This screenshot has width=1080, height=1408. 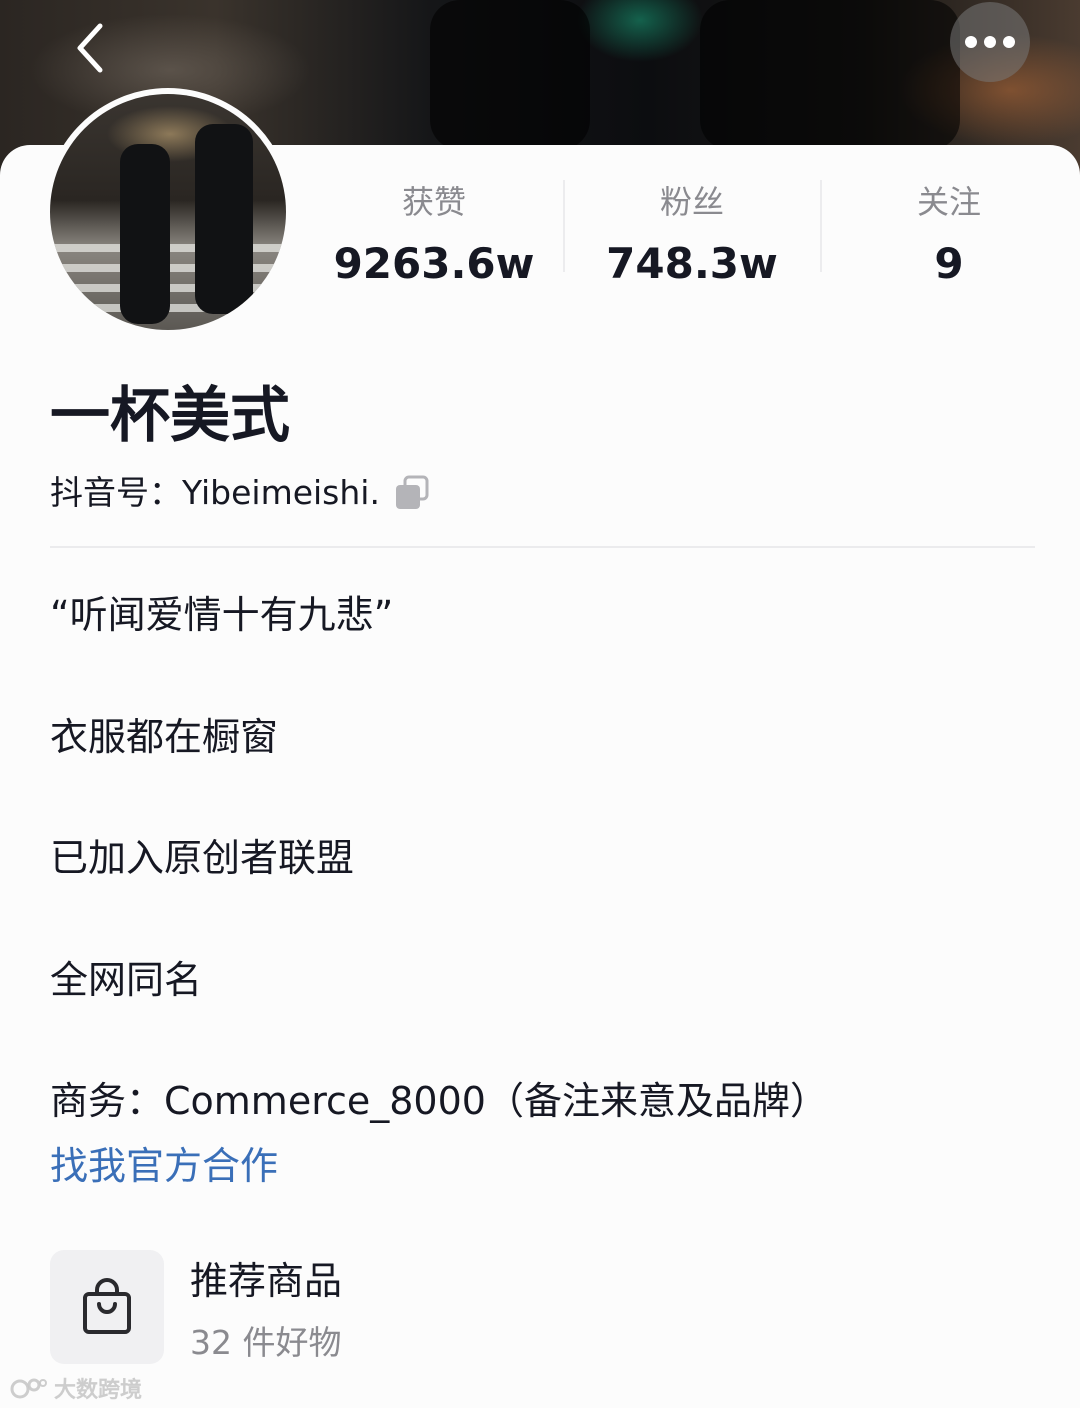 I want to click on stat-likes: 获赞 9263.6w, so click(x=434, y=233).